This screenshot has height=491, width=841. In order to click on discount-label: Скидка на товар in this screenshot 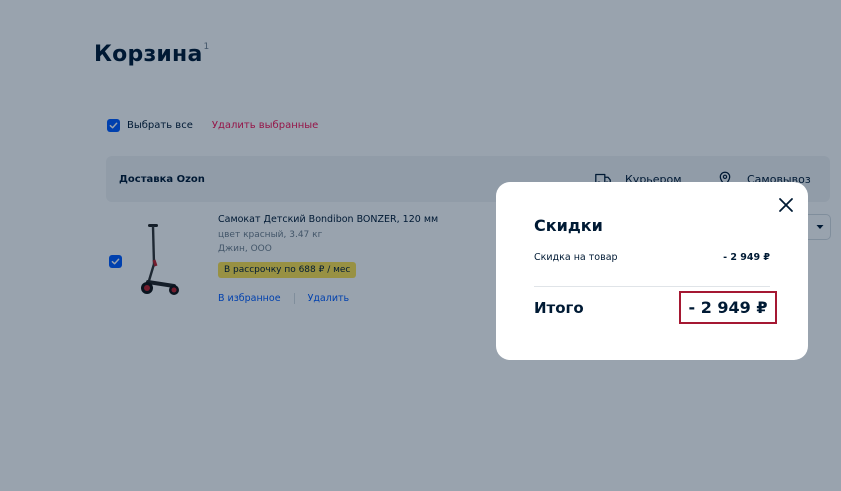, I will do `click(576, 257)`.